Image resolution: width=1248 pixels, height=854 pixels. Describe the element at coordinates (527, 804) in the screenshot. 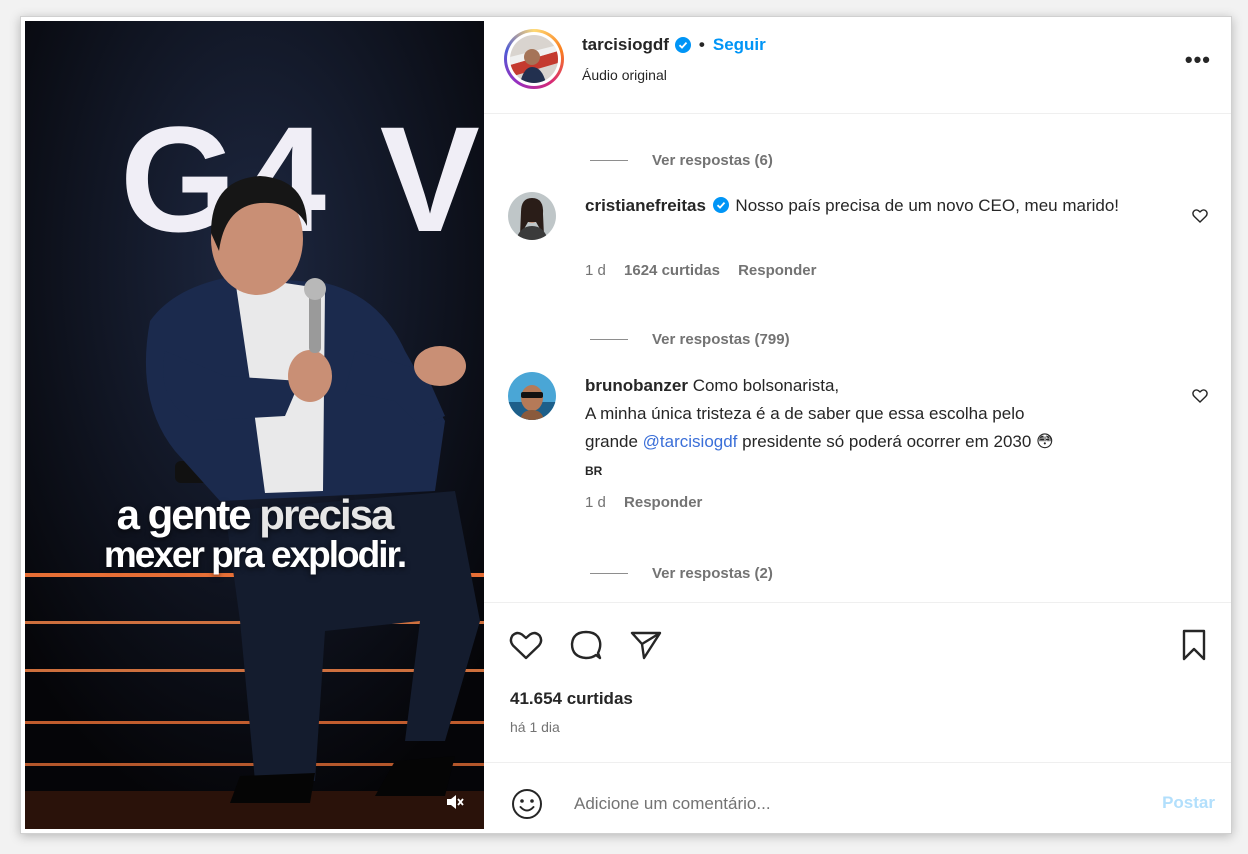

I see `emoji-picker-icon` at that location.